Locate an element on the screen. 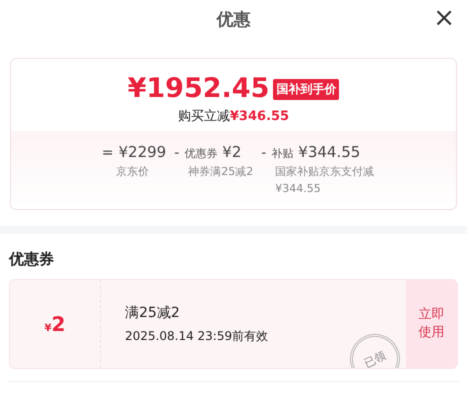  section-title: 优惠券 is located at coordinates (32, 259).